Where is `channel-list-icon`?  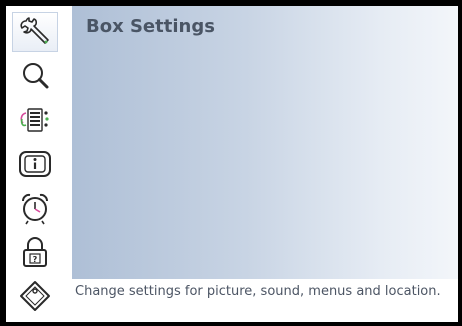 channel-list-icon is located at coordinates (35, 120).